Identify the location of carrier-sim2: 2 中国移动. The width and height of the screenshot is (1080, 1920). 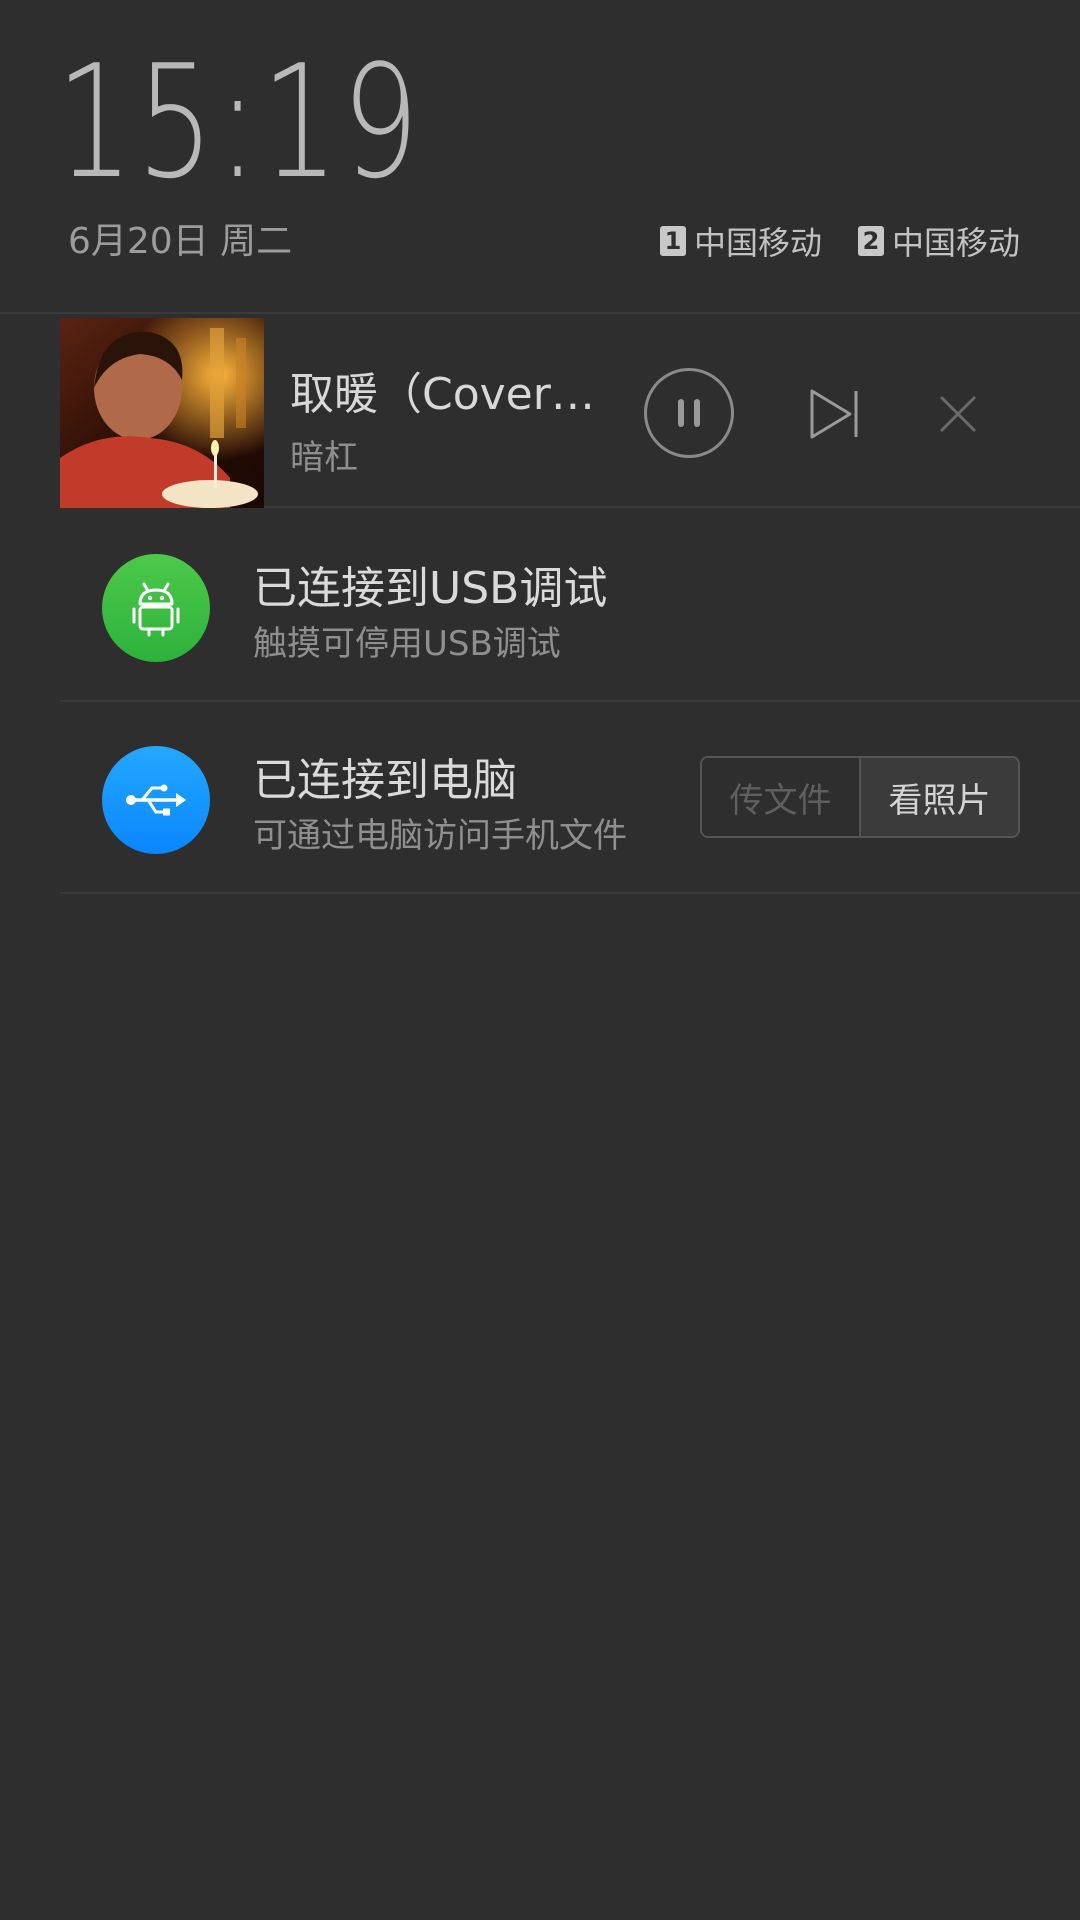
(938, 241).